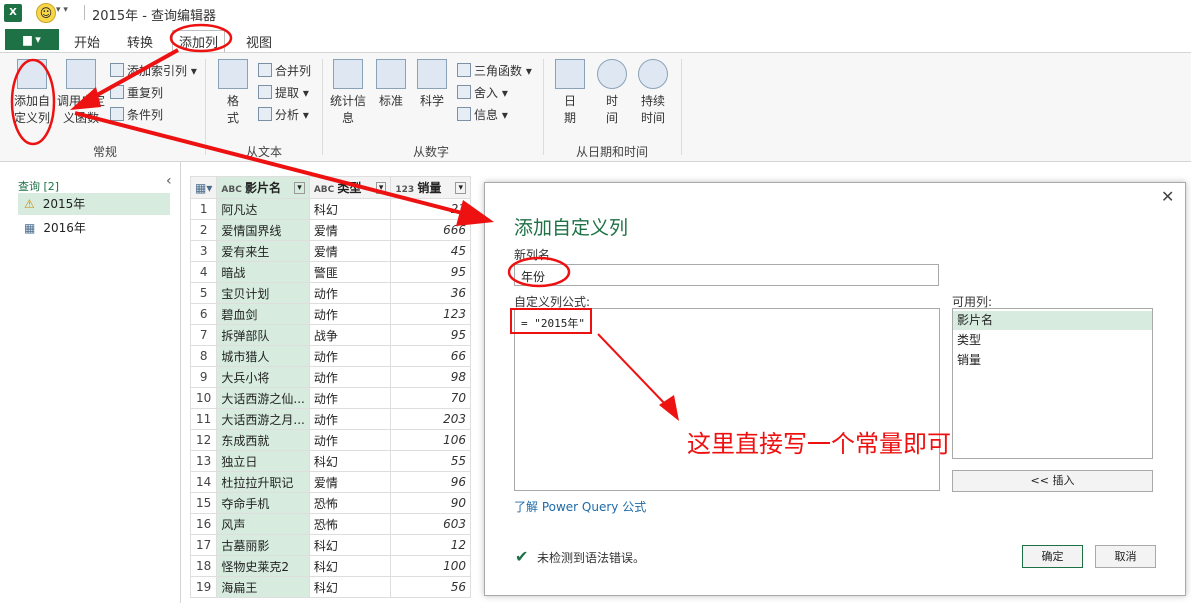 This screenshot has height=603, width=1191. What do you see at coordinates (551, 321) in the screenshot?
I see `highlight-box-formula` at bounding box center [551, 321].